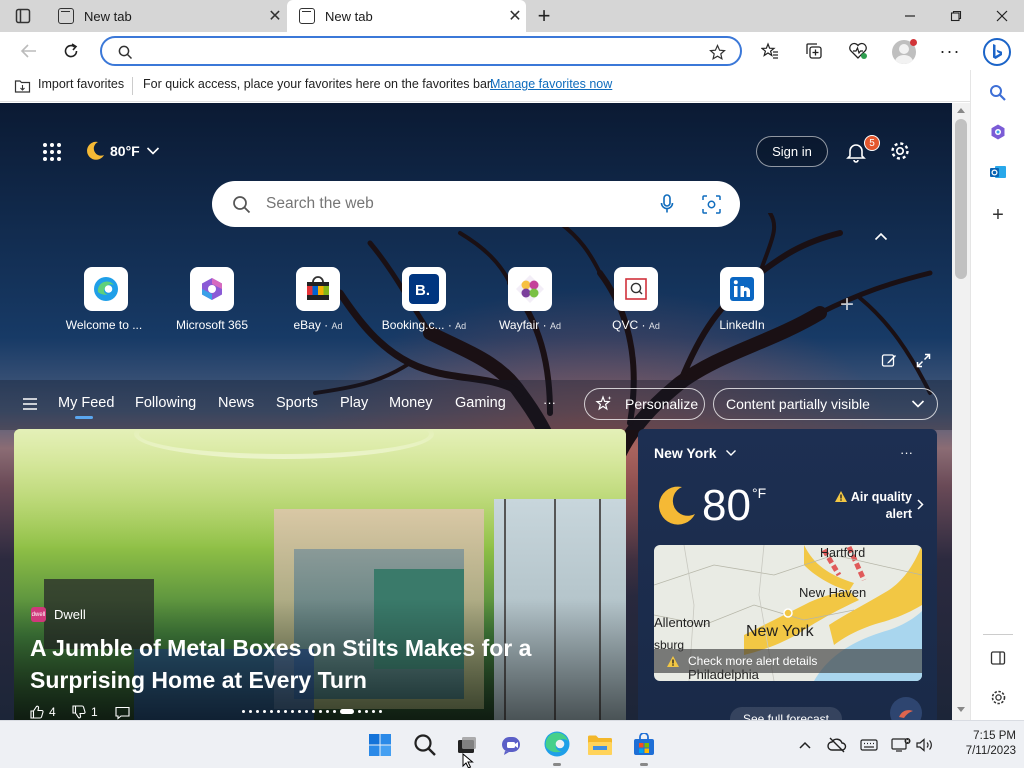 The image size is (1024, 768). Describe the element at coordinates (889, 360) in the screenshot. I see `background-edit-icon` at that location.